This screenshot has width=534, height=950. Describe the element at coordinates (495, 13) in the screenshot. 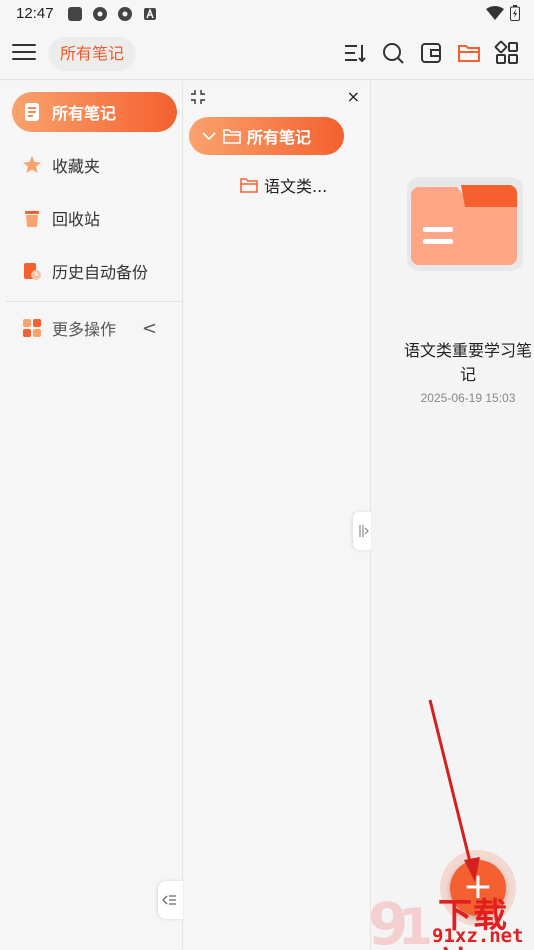

I see `wifi-icon` at that location.